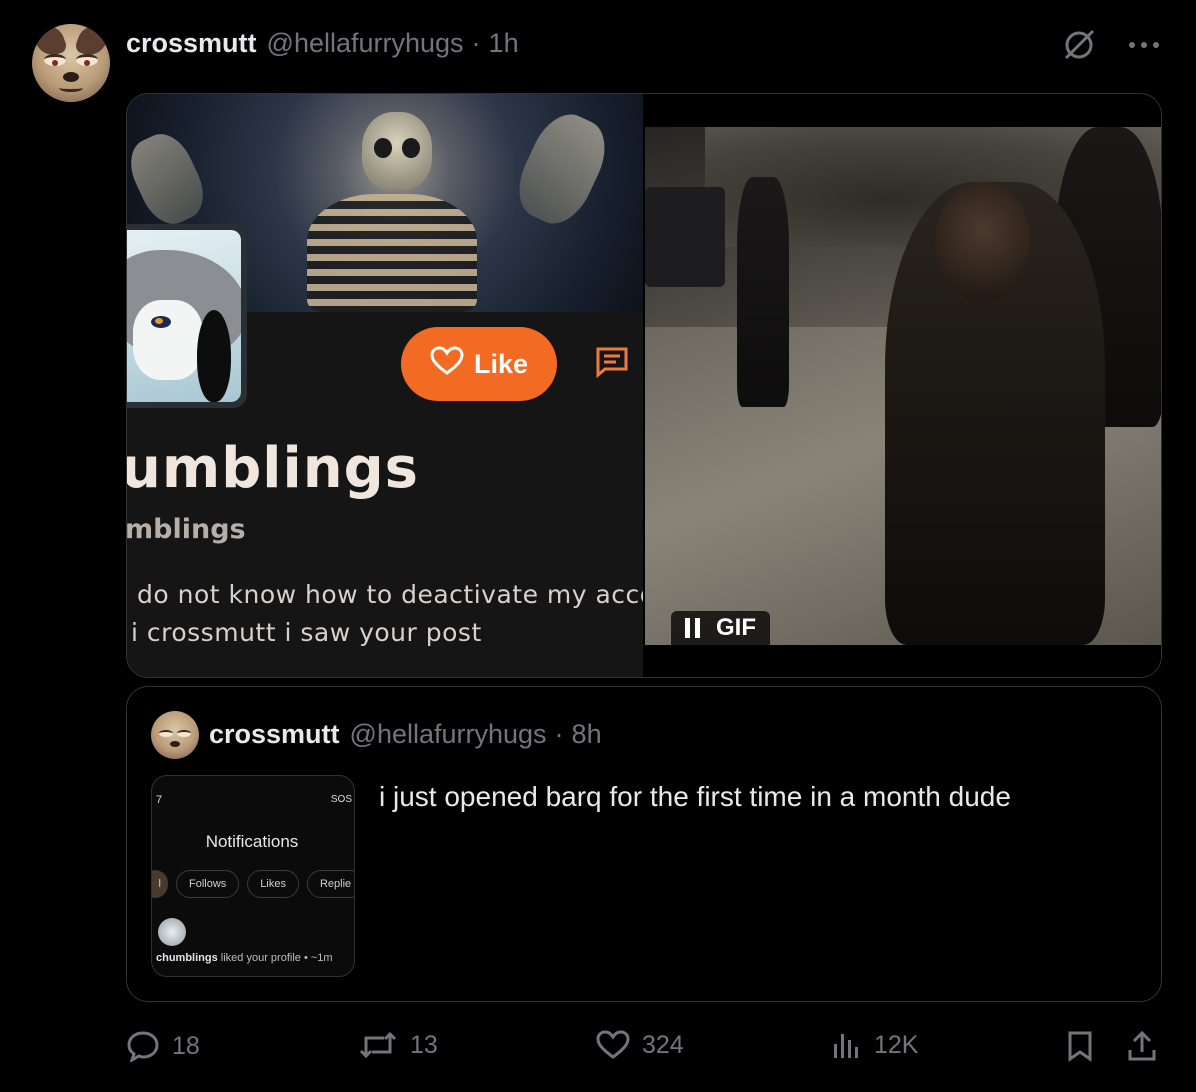 The width and height of the screenshot is (1196, 1092). What do you see at coordinates (187, 958) in the screenshot?
I see `notification-user: chumblings` at bounding box center [187, 958].